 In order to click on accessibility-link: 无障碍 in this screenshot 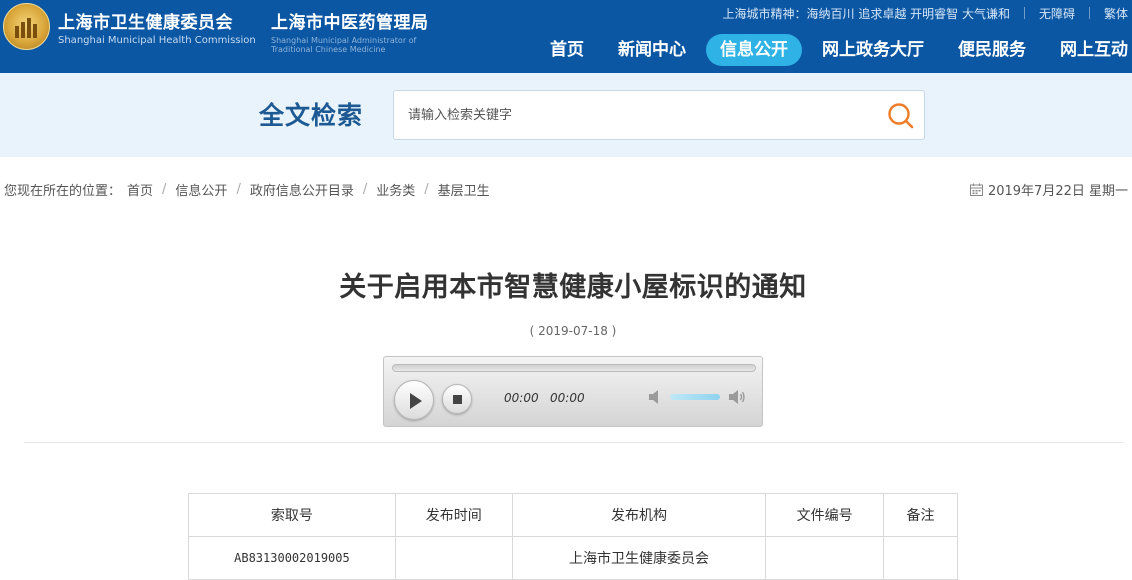, I will do `click(1057, 13)`.